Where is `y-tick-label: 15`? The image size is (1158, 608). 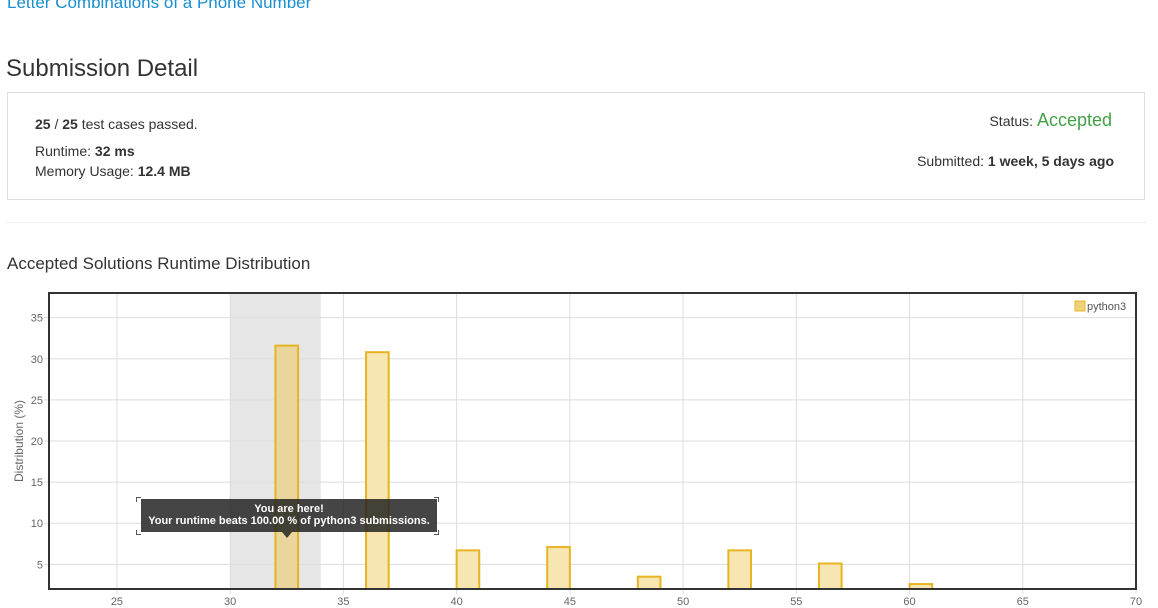
y-tick-label: 15 is located at coordinates (37, 483).